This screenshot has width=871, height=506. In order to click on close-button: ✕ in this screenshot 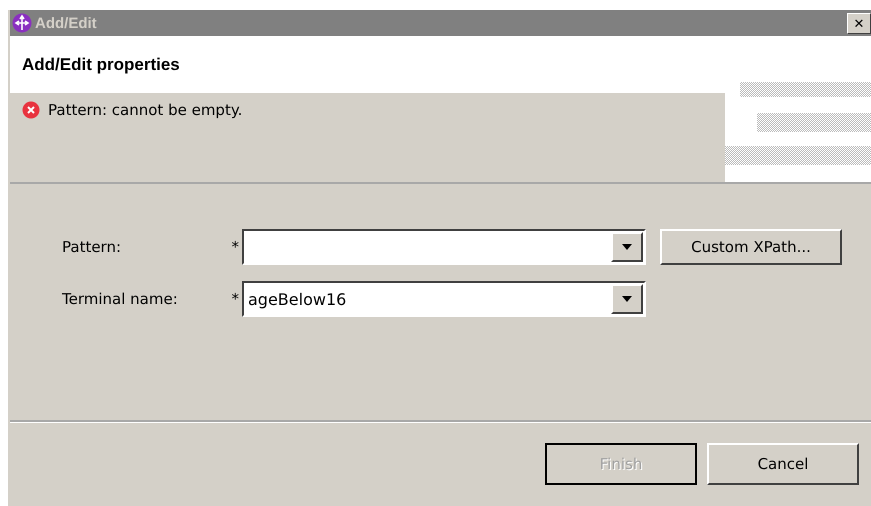, I will do `click(859, 23)`.